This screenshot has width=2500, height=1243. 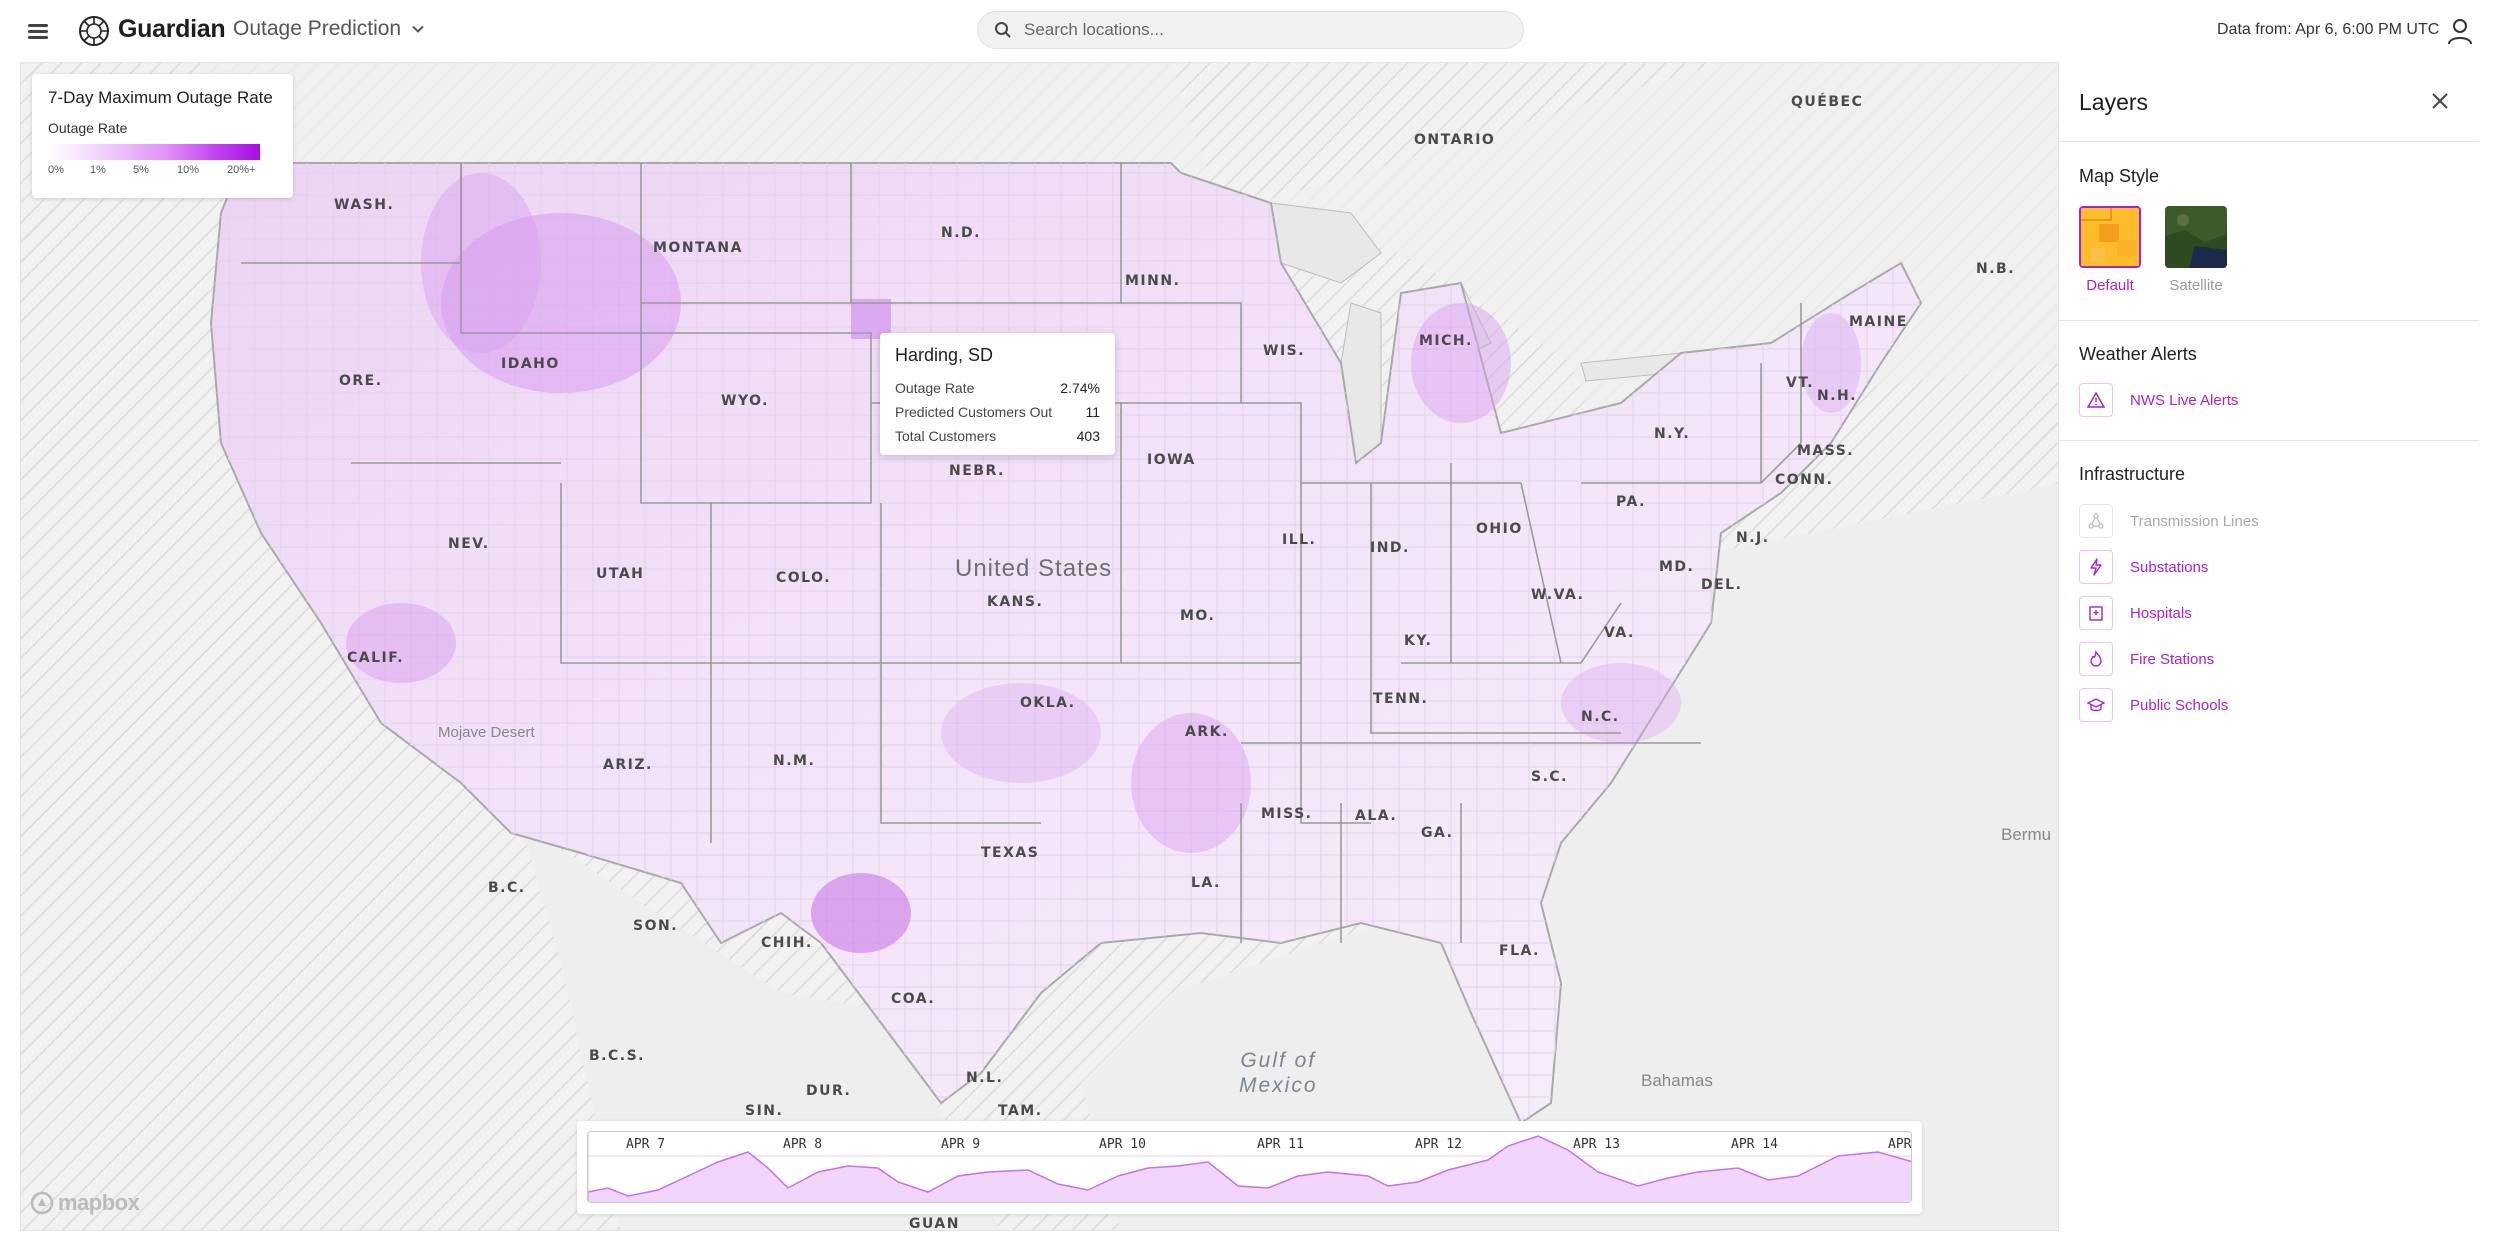 I want to click on tooltip-value: 403, so click(x=1088, y=436).